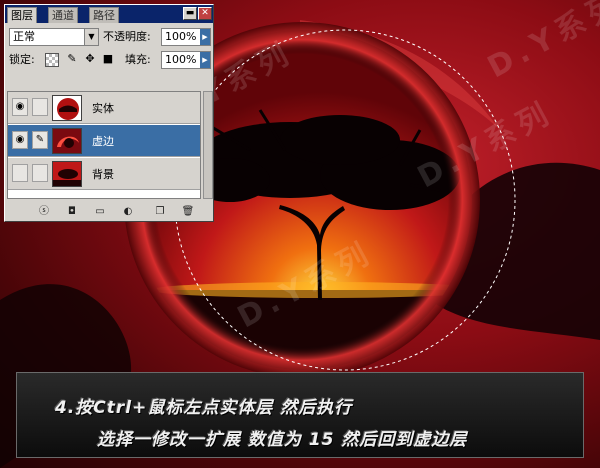  What do you see at coordinates (205, 13) in the screenshot?
I see `close-icon: ✕` at bounding box center [205, 13].